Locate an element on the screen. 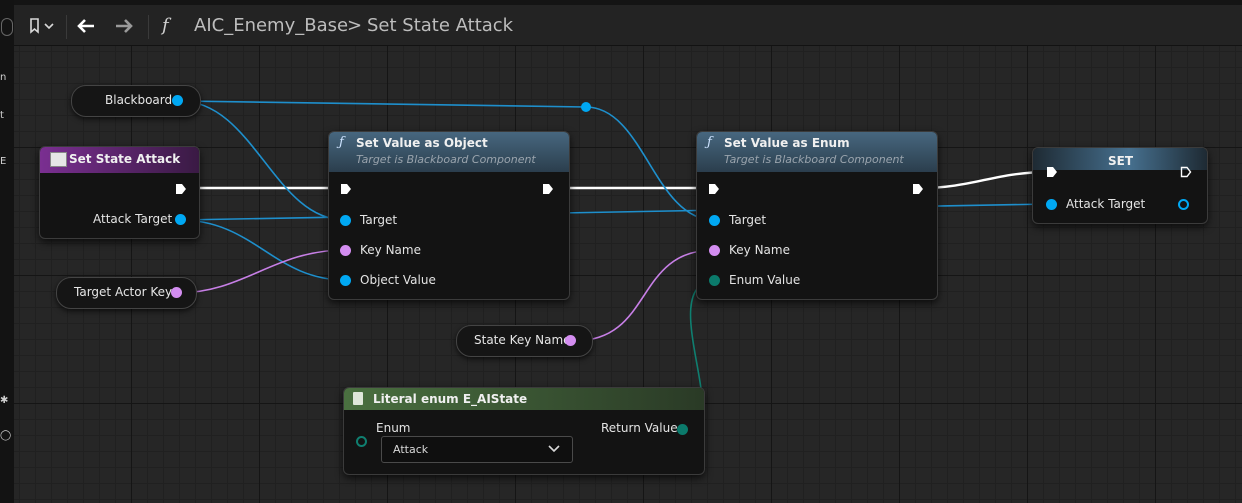  object-value-input-pin is located at coordinates (345, 280).